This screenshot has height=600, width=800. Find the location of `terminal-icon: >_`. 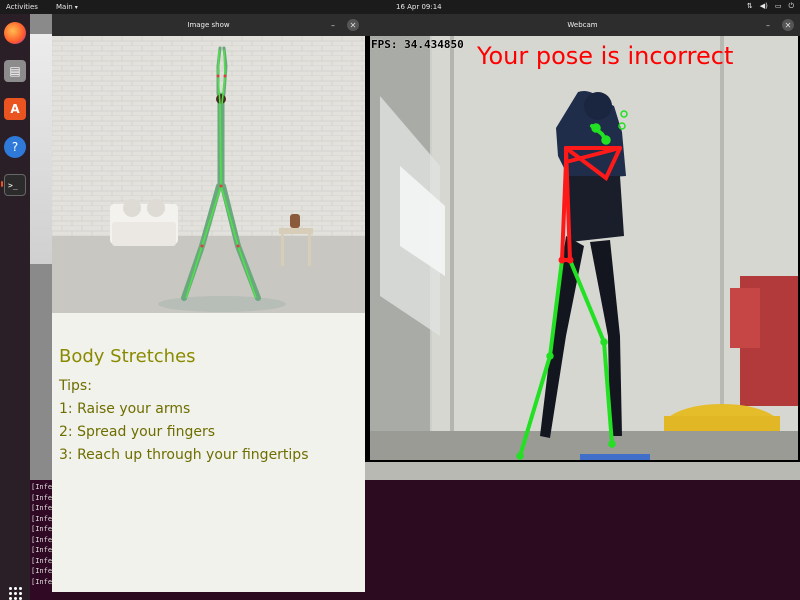

terminal-icon: >_ is located at coordinates (15, 185).